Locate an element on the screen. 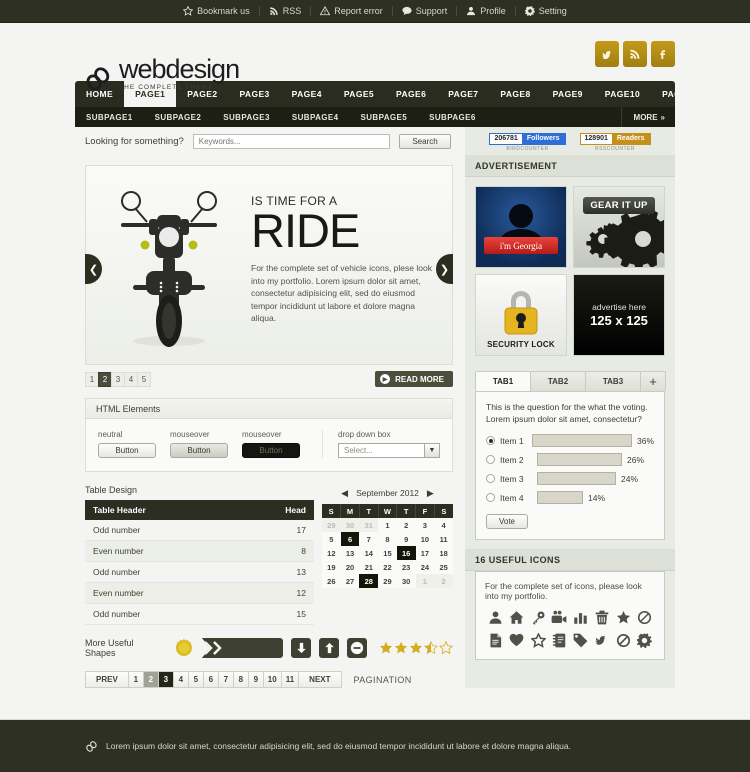 Image resolution: width=750 pixels, height=772 pixels. calendar-day: 8 is located at coordinates (387, 539).